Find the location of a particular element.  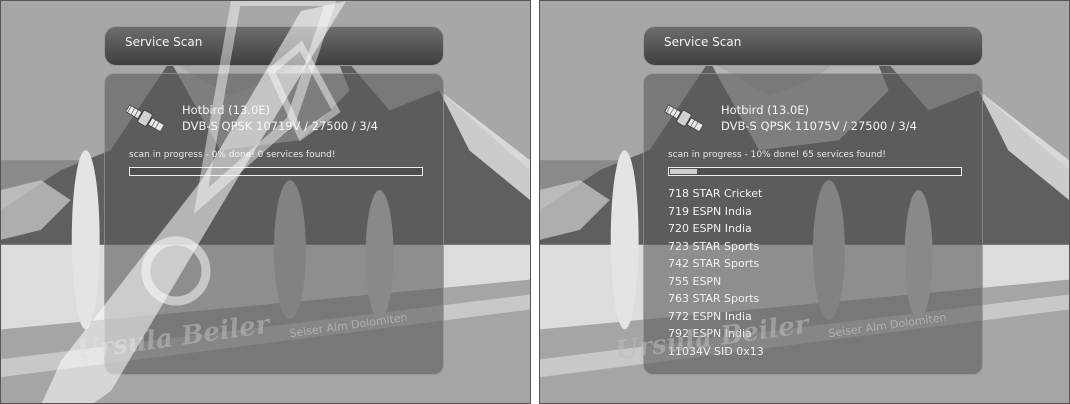

transponder-info: DVB-S QPSK 11075V / 27500 / 3/4 is located at coordinates (819, 126).